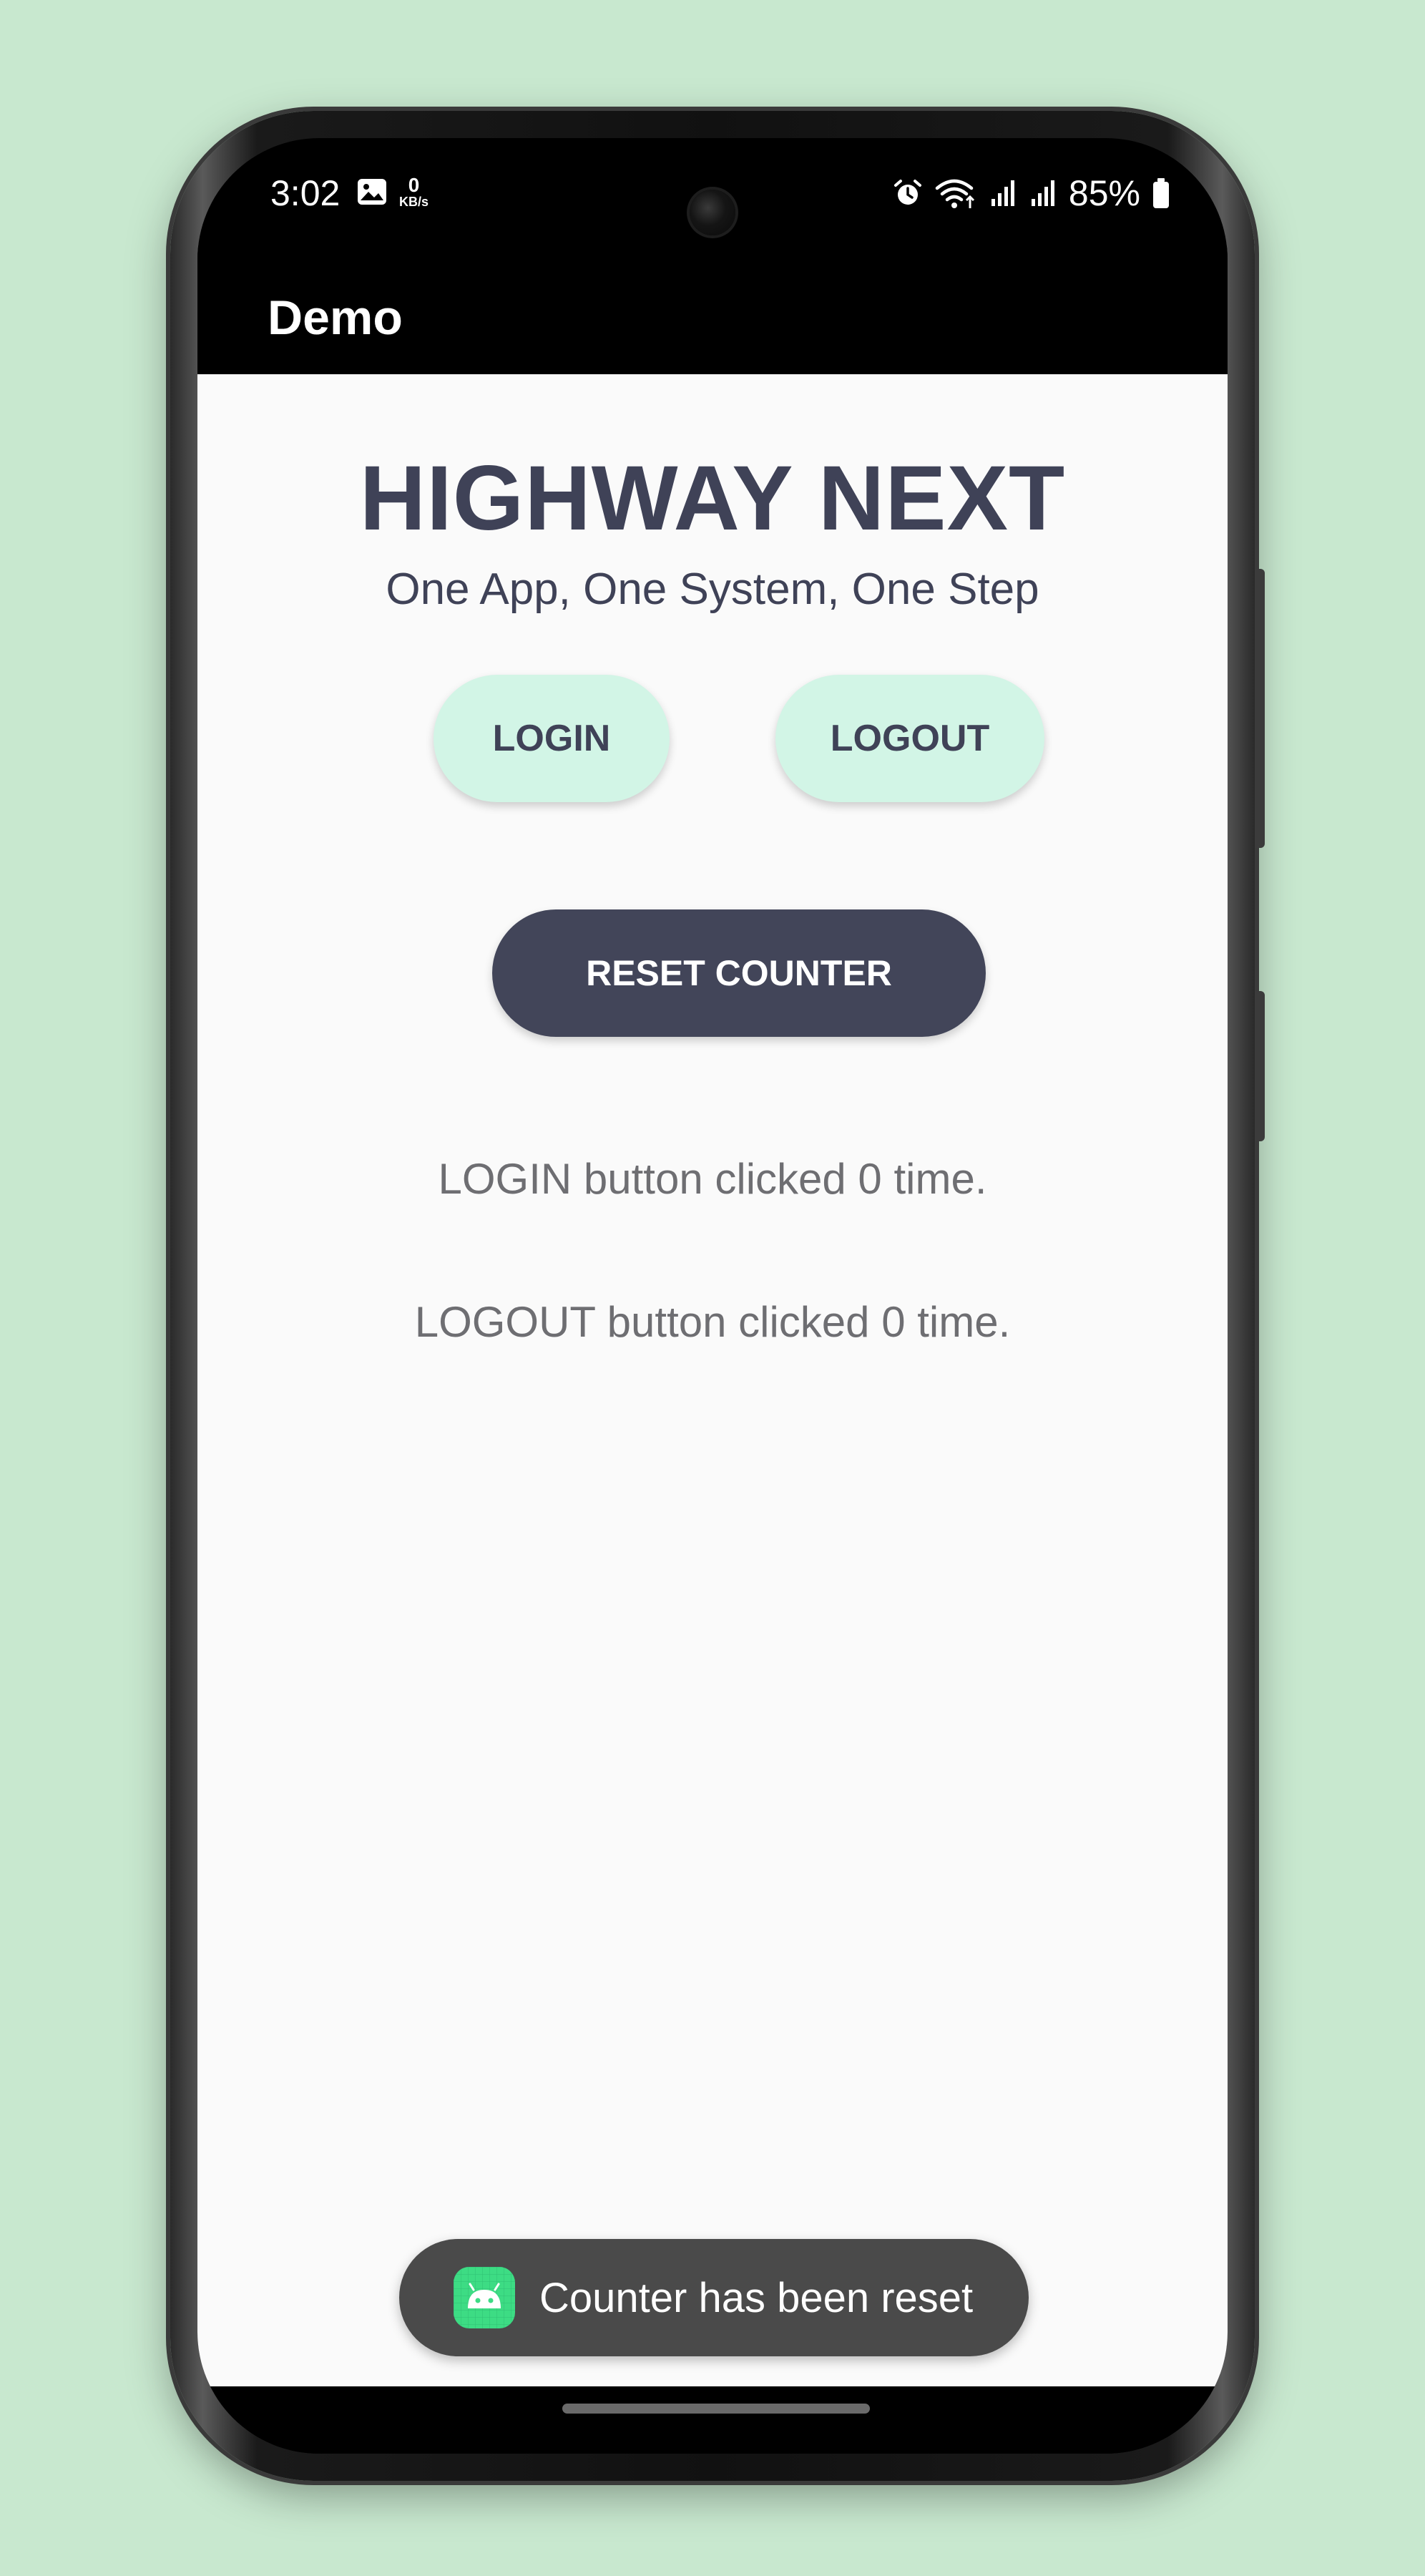 The height and width of the screenshot is (2576, 1425). What do you see at coordinates (335, 318) in the screenshot?
I see `app-title: Demo` at bounding box center [335, 318].